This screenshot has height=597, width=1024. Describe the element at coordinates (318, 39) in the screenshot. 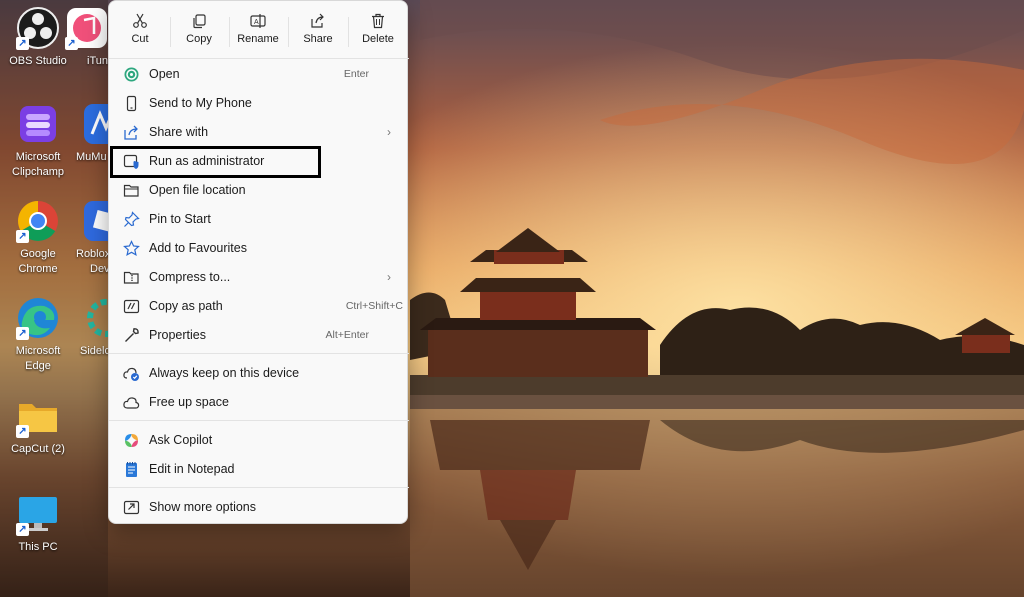

I see `share-label: Share` at that location.